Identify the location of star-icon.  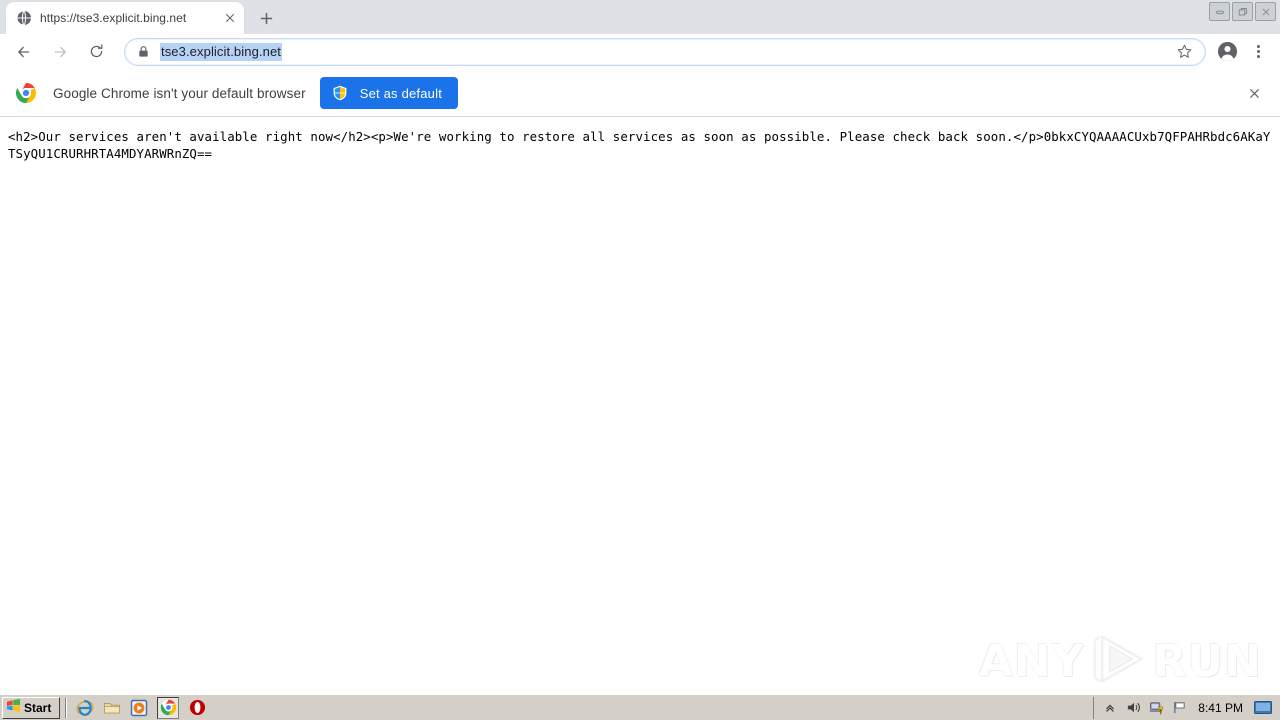
(1184, 52).